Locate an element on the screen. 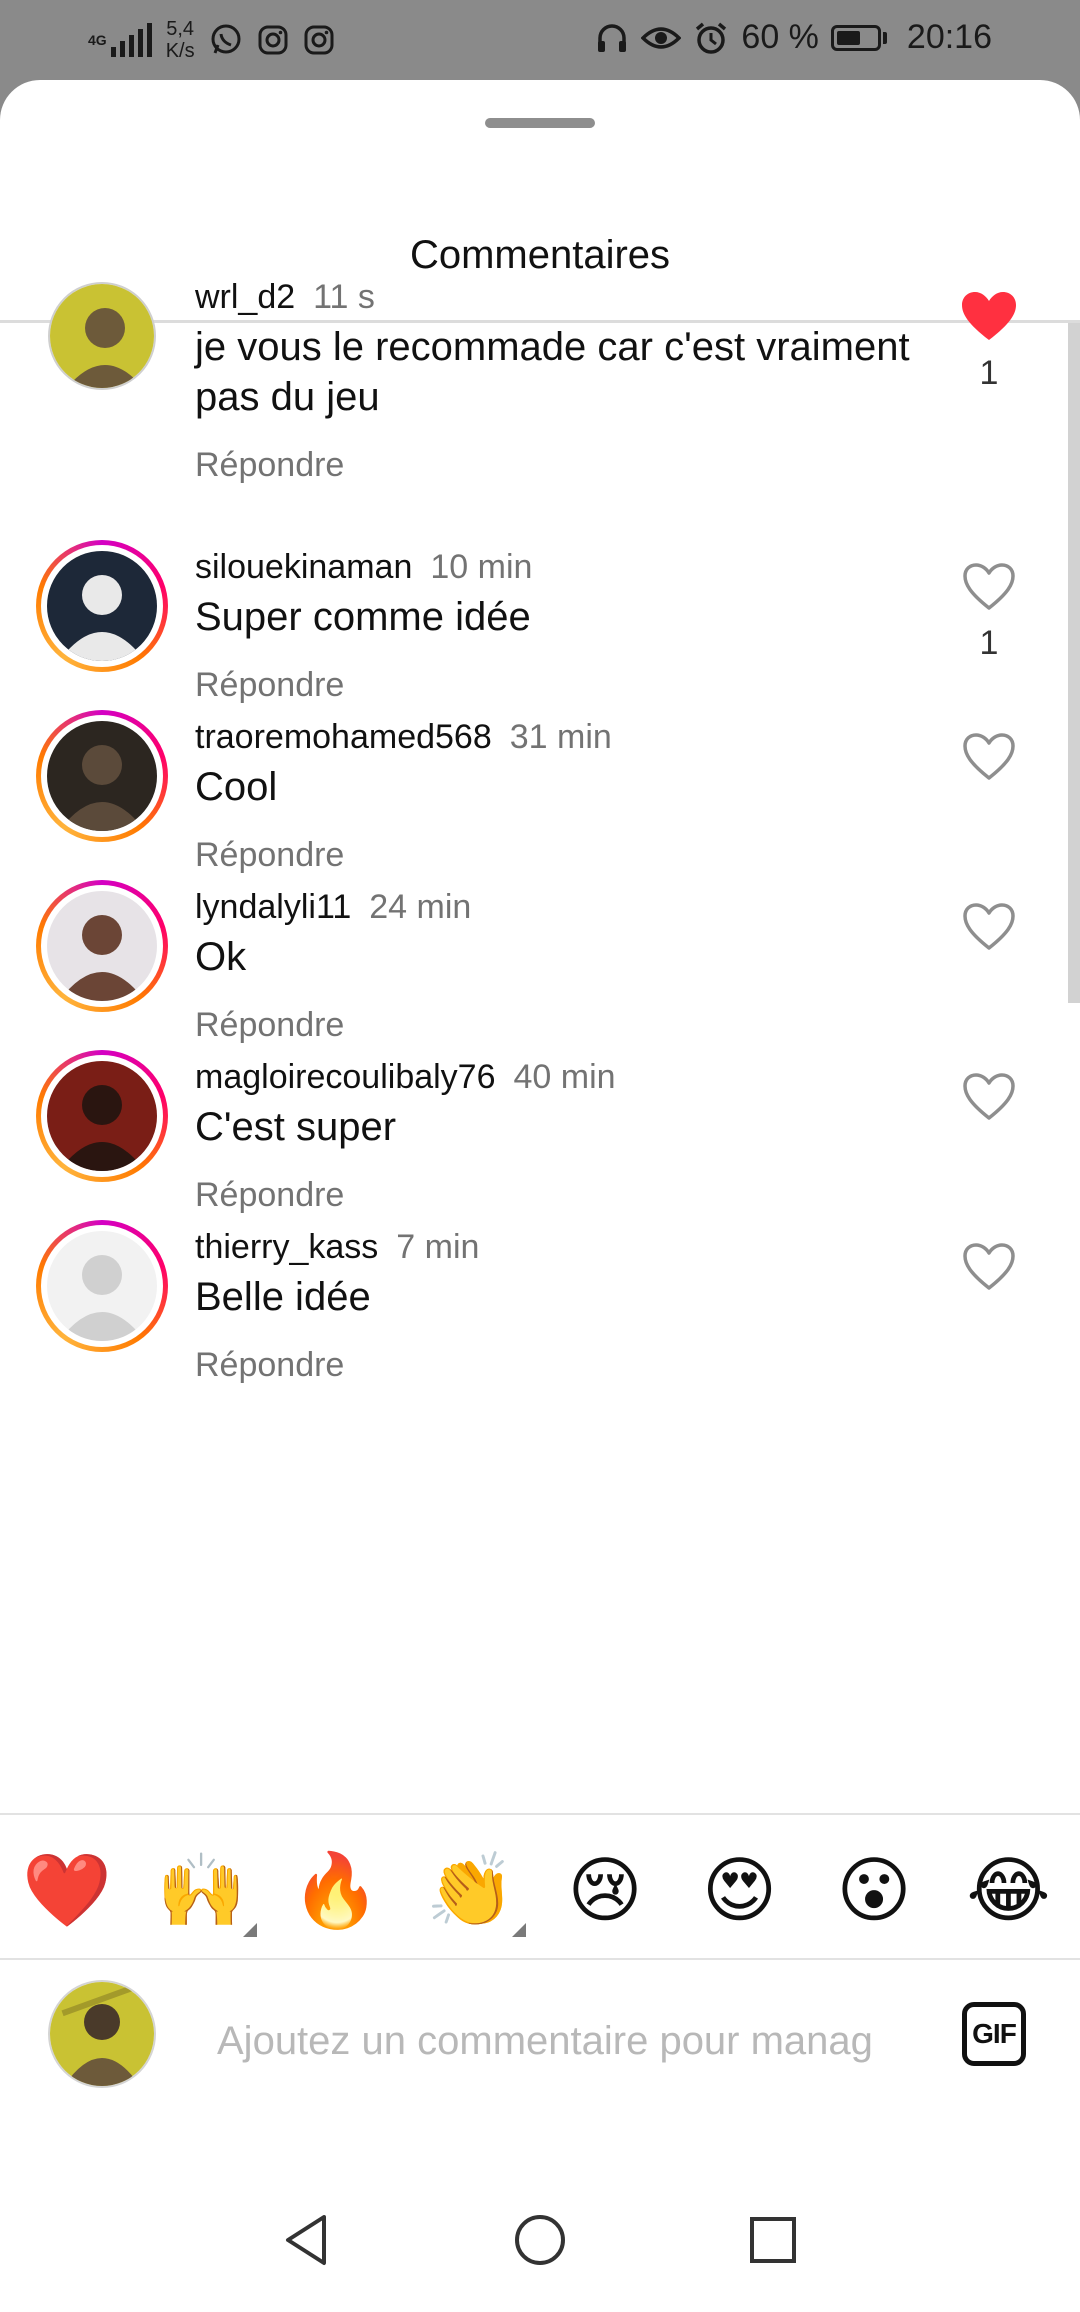  status-bar-right: 60 % 20:16 is located at coordinates (793, 37).